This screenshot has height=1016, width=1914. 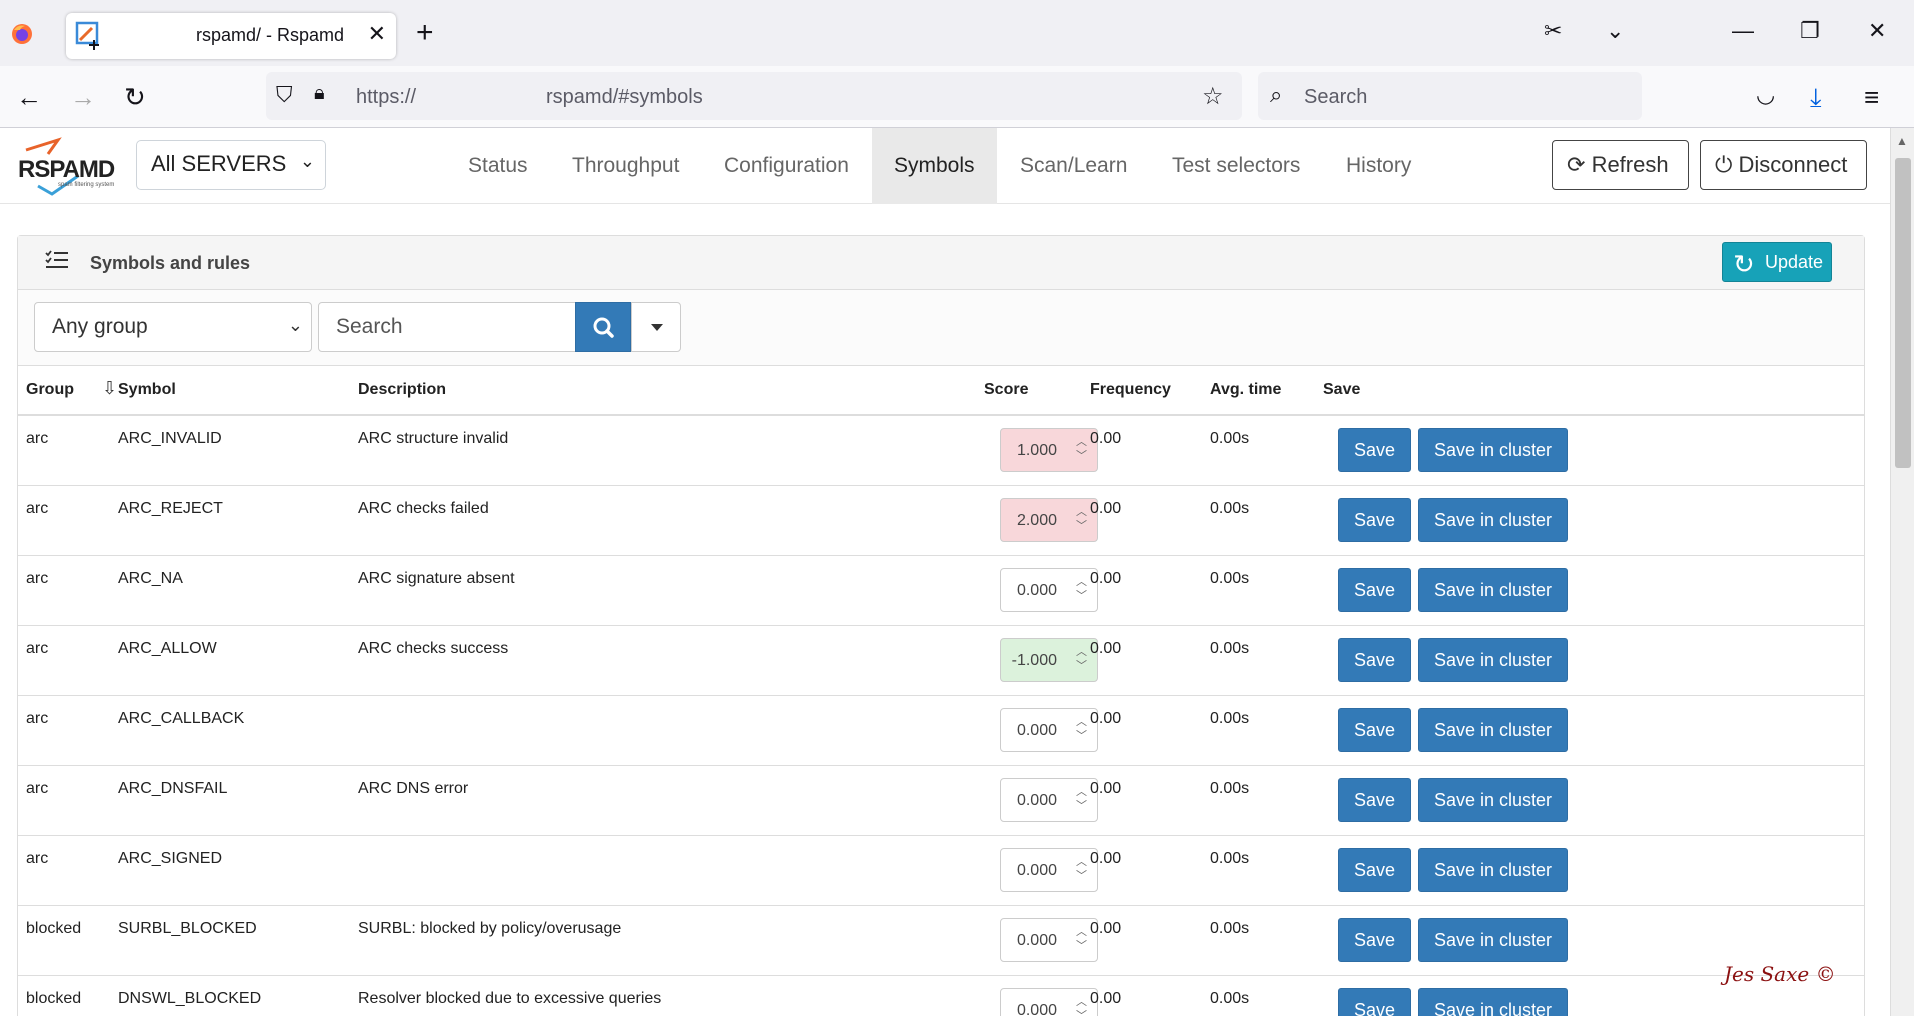 I want to click on column-score: Score, so click(x=1006, y=390).